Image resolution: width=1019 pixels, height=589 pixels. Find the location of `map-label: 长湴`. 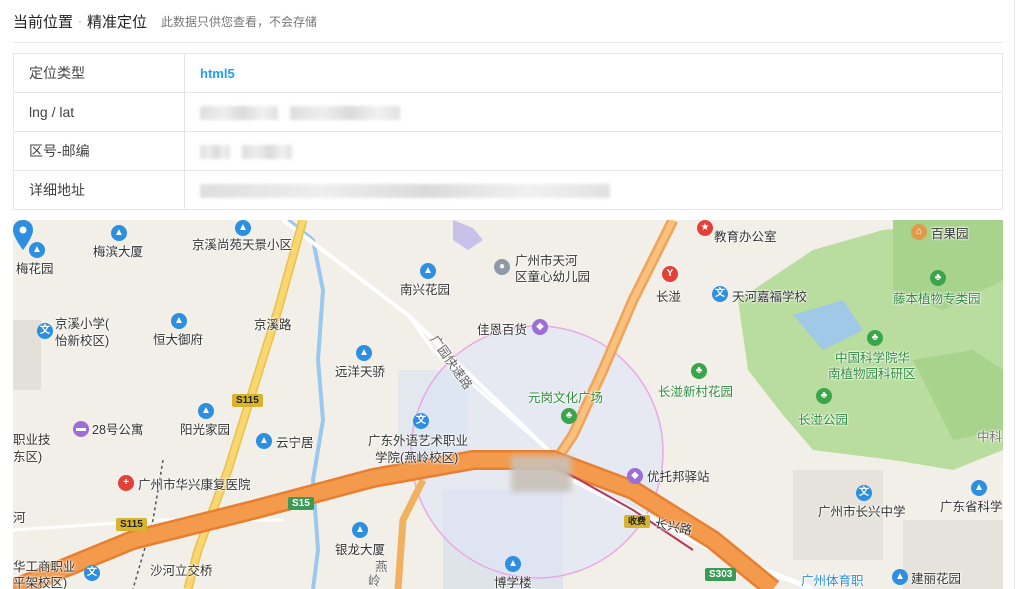

map-label: 长湴 is located at coordinates (669, 297).